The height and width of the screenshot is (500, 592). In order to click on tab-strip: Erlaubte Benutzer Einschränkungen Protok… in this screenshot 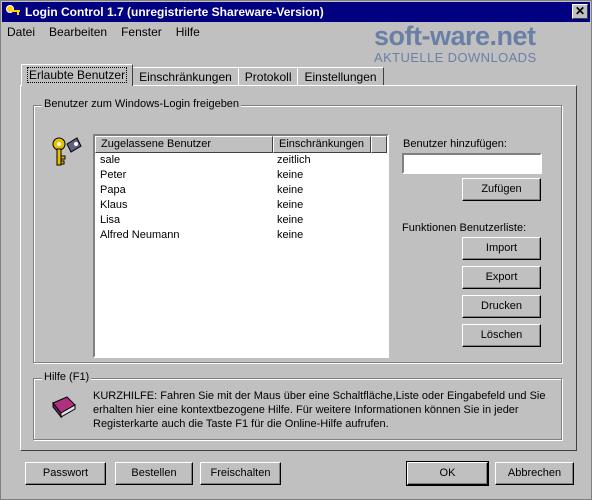, I will do `click(202, 75)`.